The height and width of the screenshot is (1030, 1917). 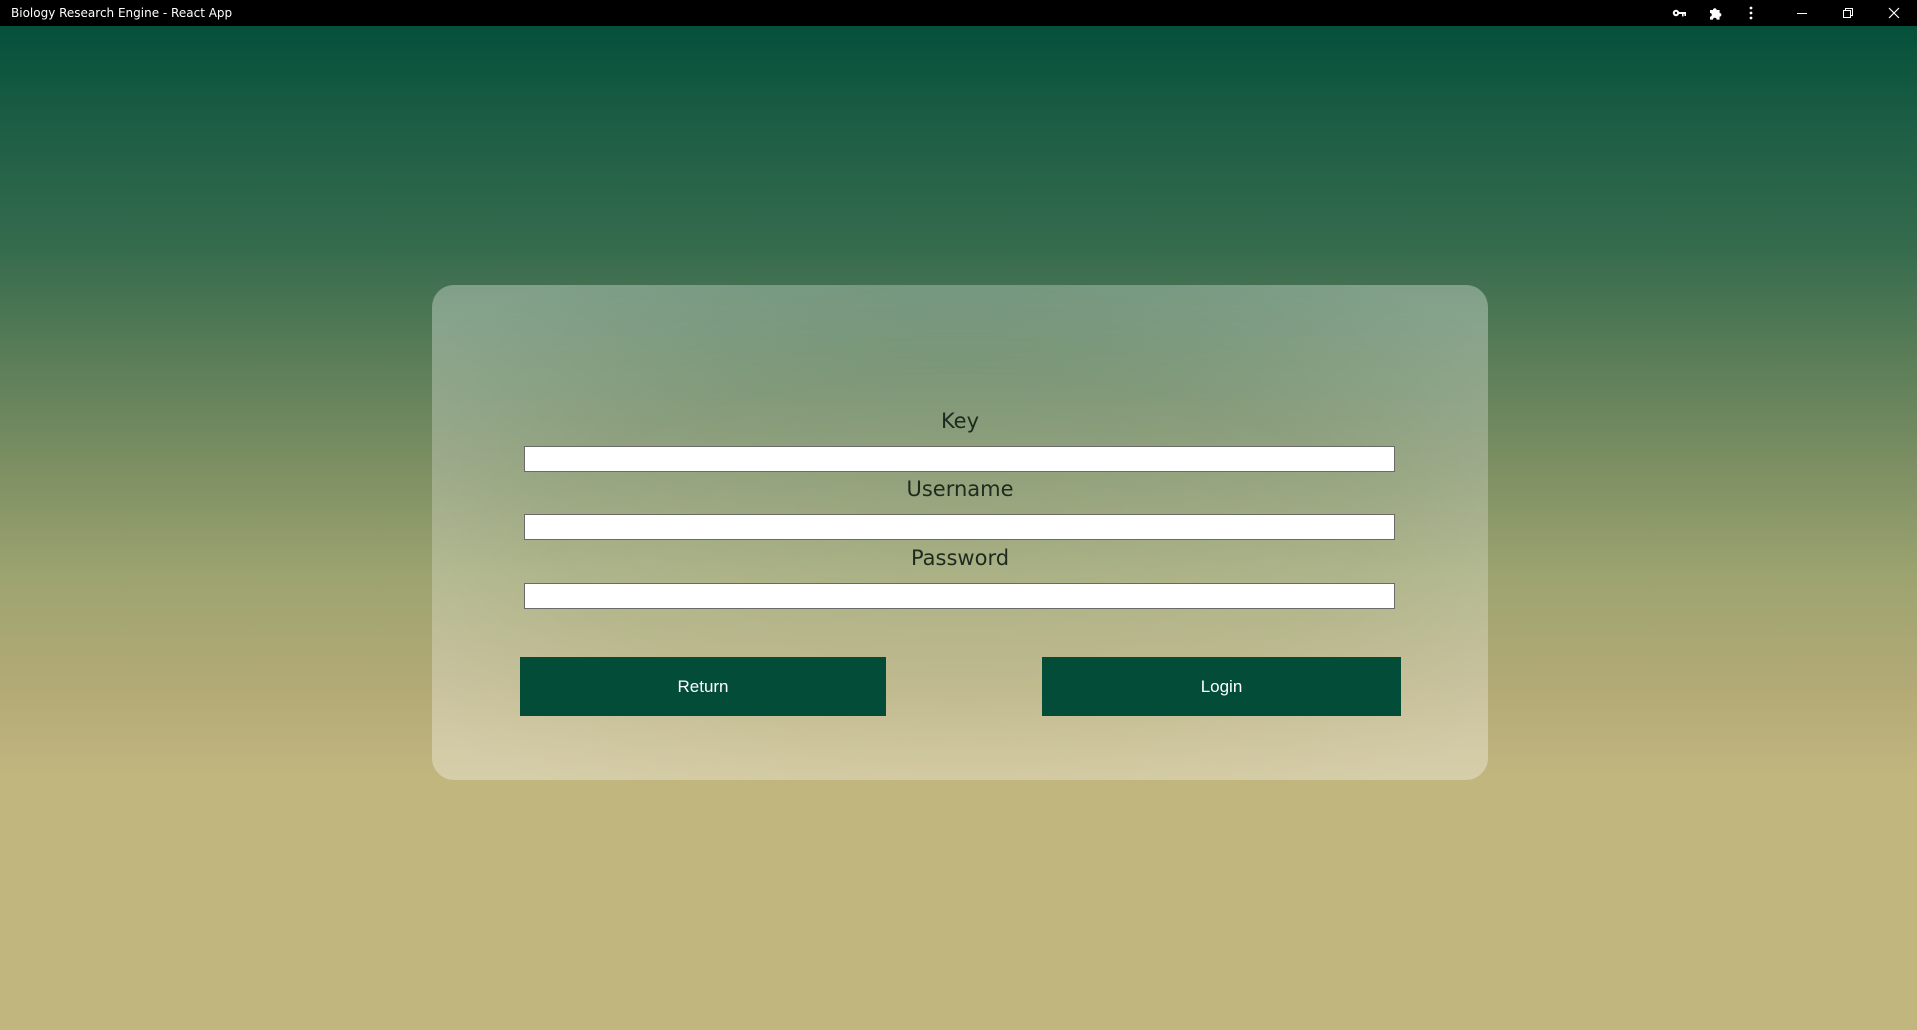 What do you see at coordinates (1679, 13) in the screenshot?
I see `key-icon` at bounding box center [1679, 13].